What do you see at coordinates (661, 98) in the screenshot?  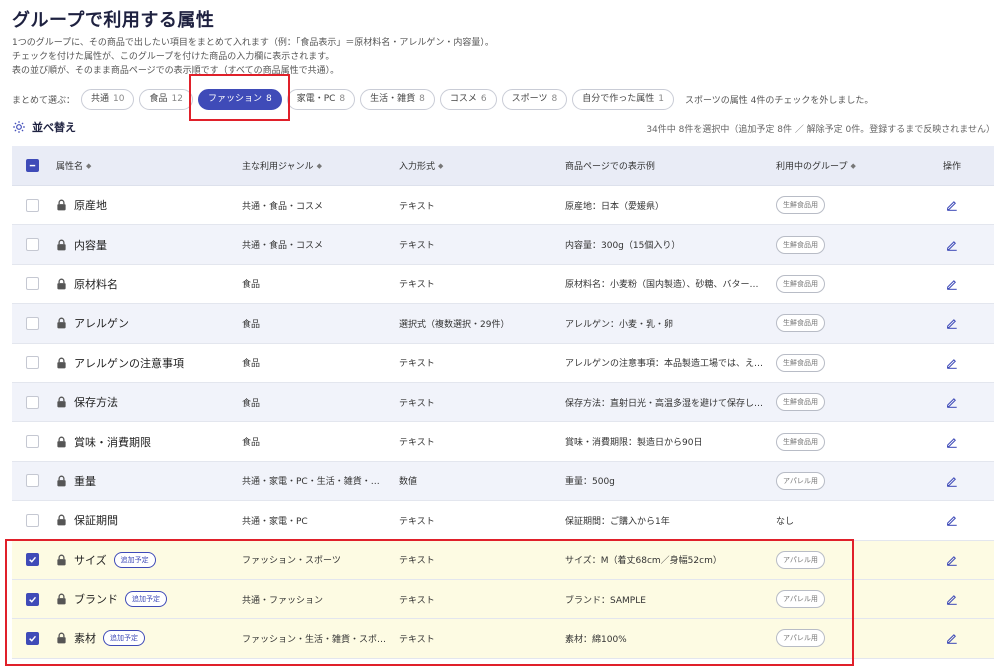 I see `chip-count: 1` at bounding box center [661, 98].